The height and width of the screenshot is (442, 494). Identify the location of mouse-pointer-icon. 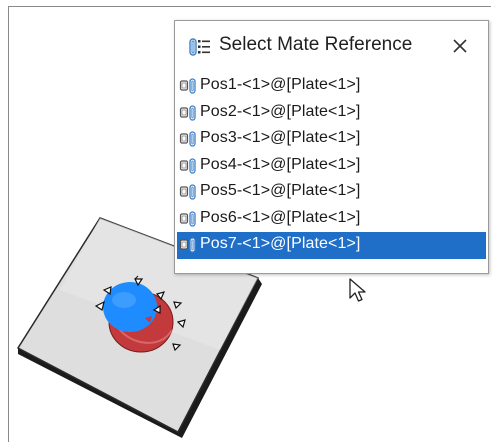
(357, 290).